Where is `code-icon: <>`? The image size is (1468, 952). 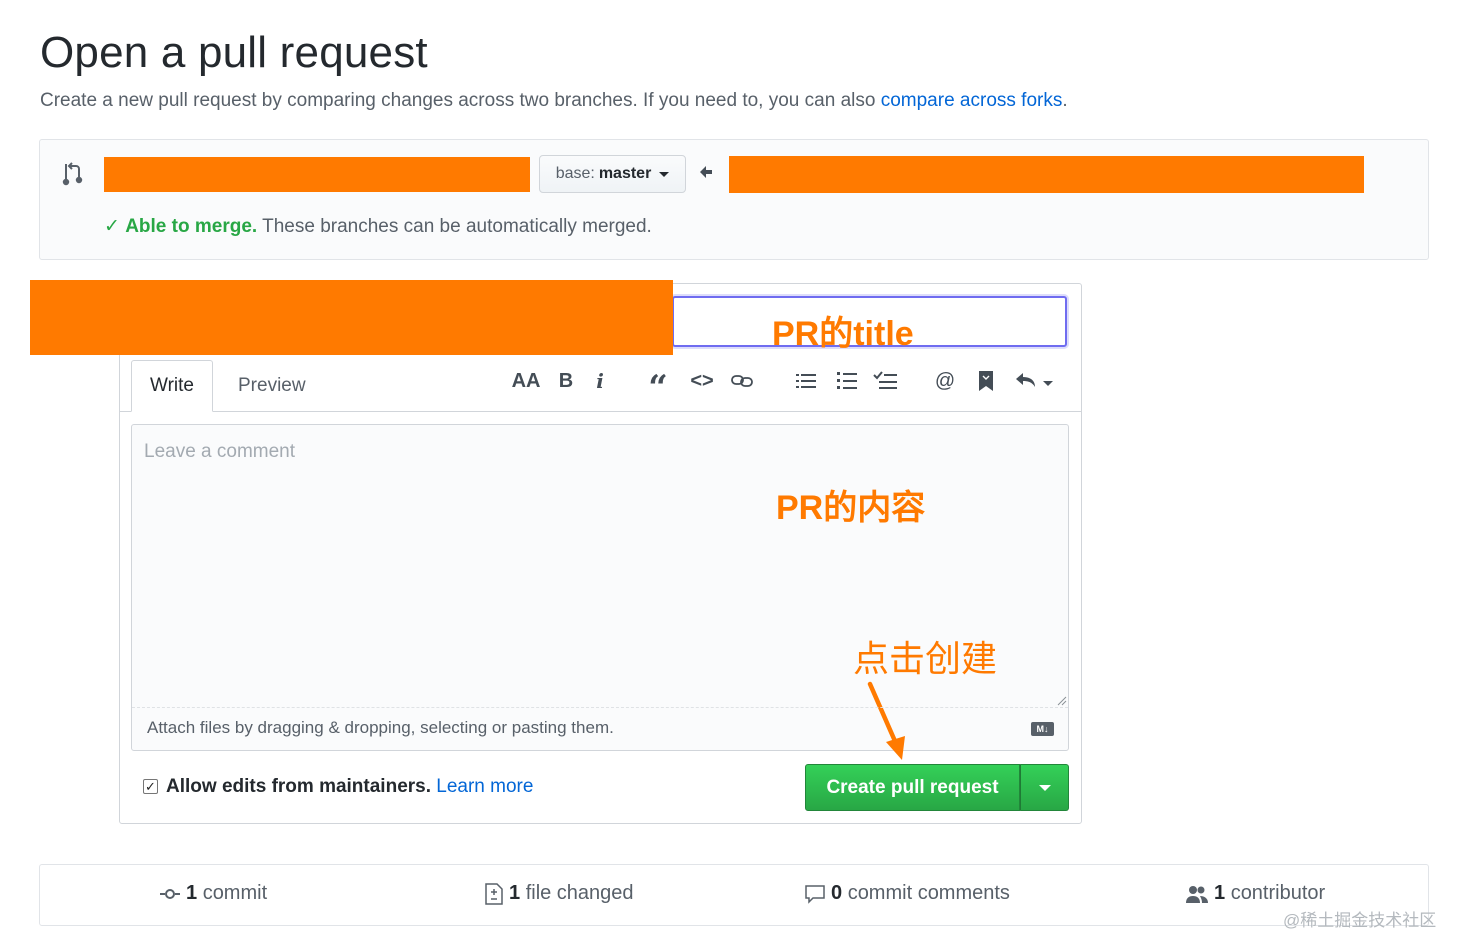
code-icon: <> is located at coordinates (702, 381).